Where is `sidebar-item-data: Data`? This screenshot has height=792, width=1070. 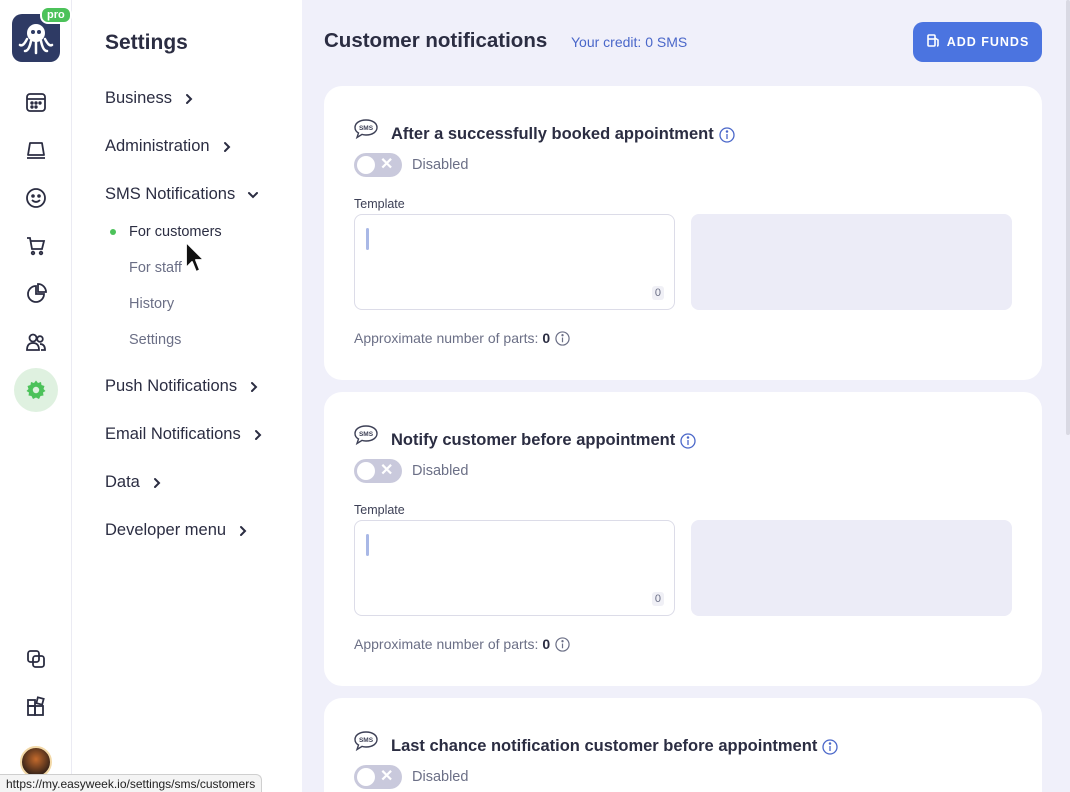
sidebar-item-data: Data is located at coordinates (133, 482).